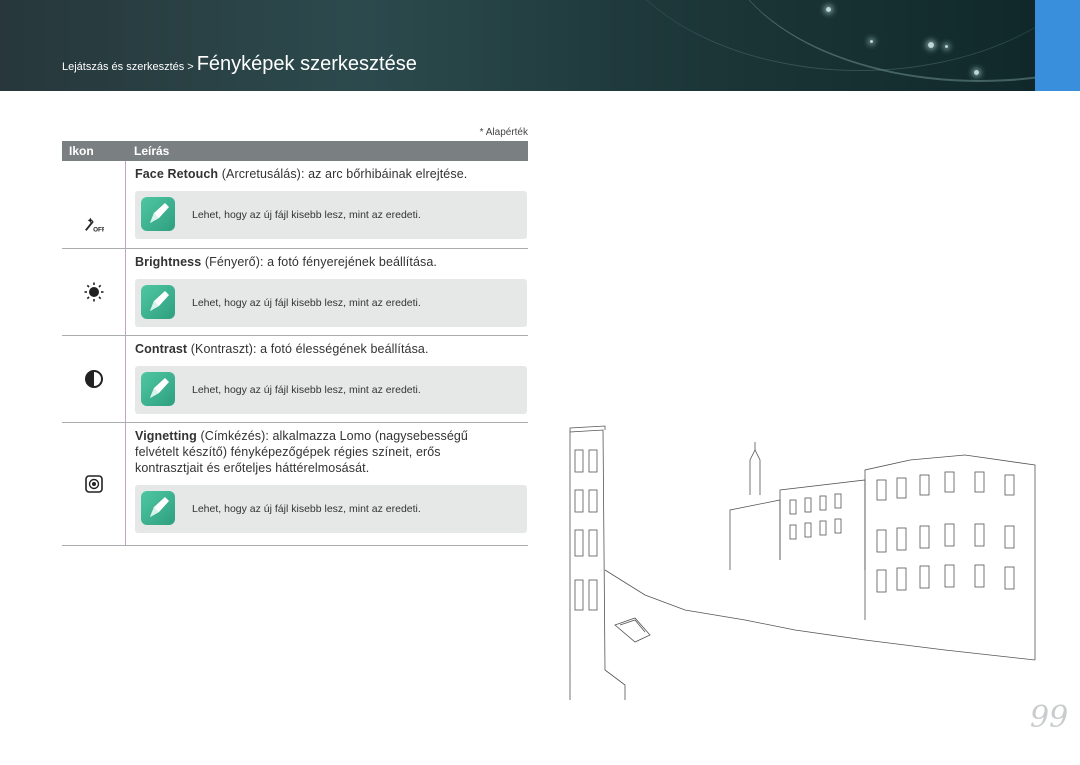 Image resolution: width=1080 pixels, height=765 pixels. Describe the element at coordinates (94, 204) in the screenshot. I see `icon-cell: OFF` at that location.